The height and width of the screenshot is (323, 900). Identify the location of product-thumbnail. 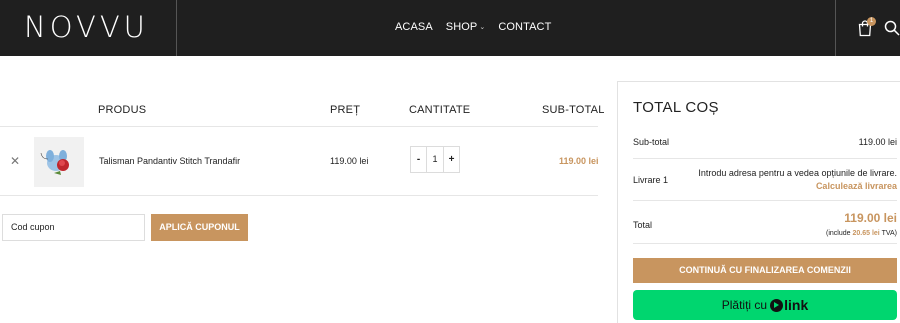
(59, 162).